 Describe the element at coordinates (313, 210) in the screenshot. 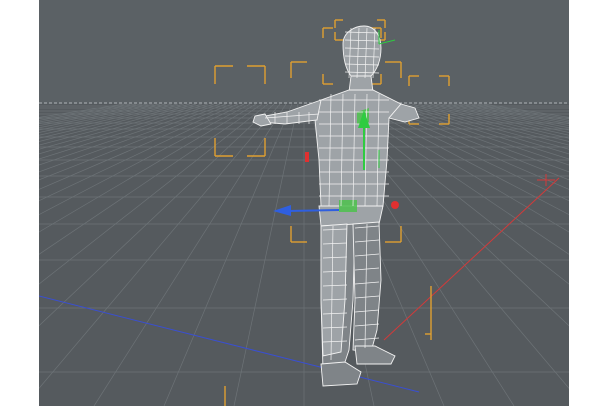

I see `gizmo-z-axis` at that location.